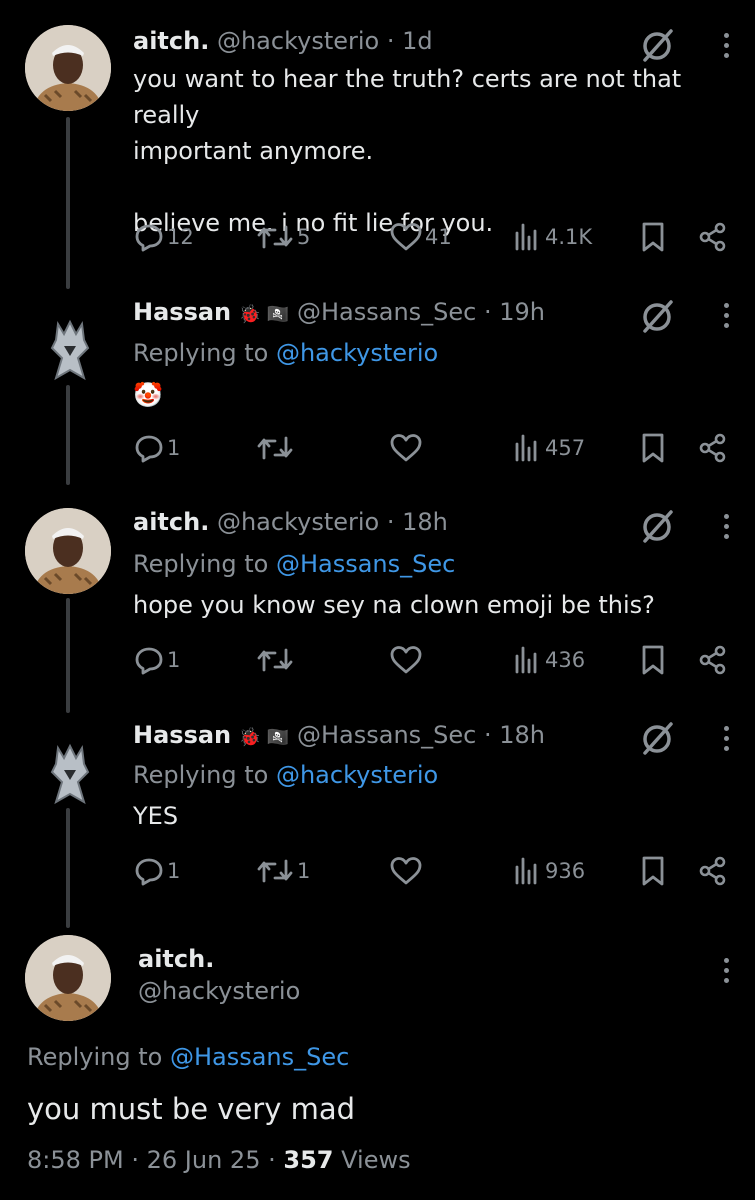  I want to click on replying-to: Replying to @hackysterio, so click(285, 353).